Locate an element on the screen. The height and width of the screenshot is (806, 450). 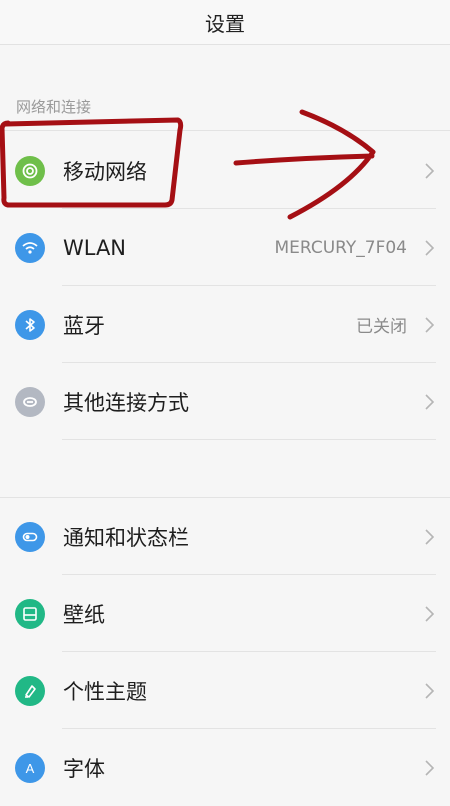
settings-item-label: 蓝牙 is located at coordinates (84, 325).